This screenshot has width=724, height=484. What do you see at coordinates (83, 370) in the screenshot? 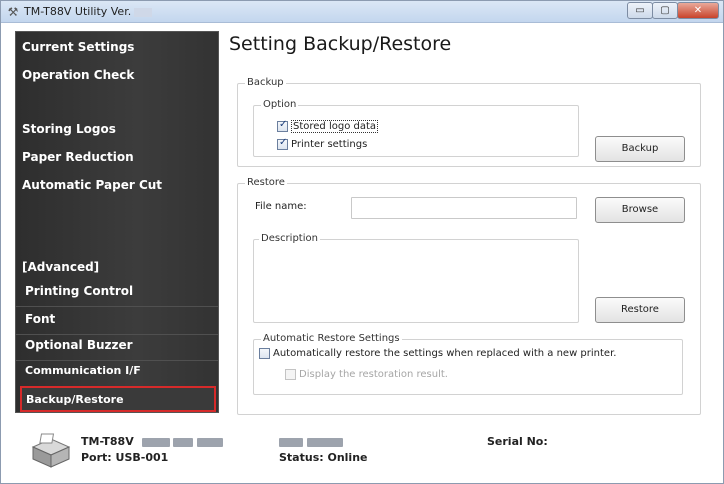
I see `sidebar-item-label: Communication I/F` at bounding box center [83, 370].